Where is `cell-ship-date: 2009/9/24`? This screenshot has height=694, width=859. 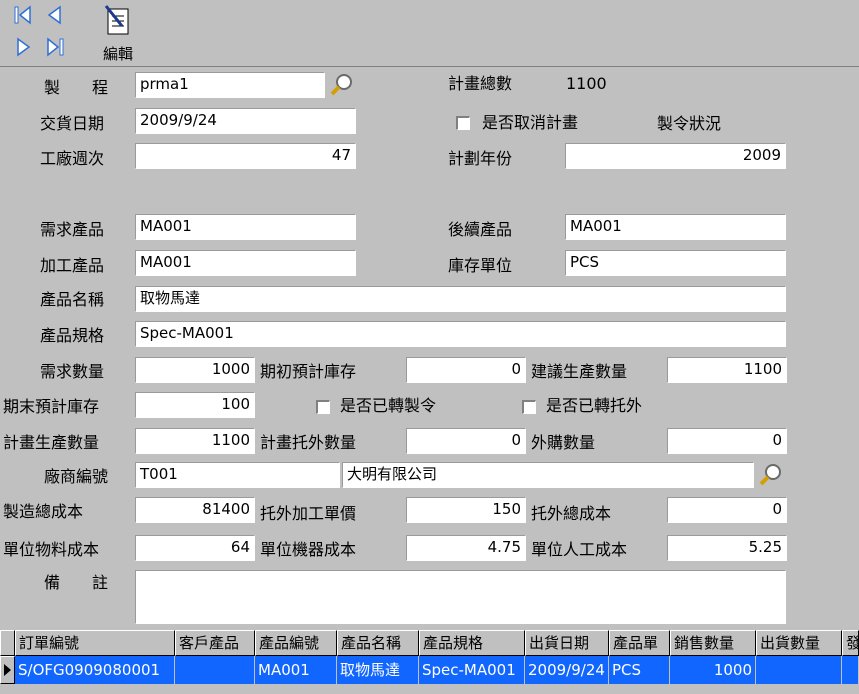 cell-ship-date: 2009/9/24 is located at coordinates (567, 670).